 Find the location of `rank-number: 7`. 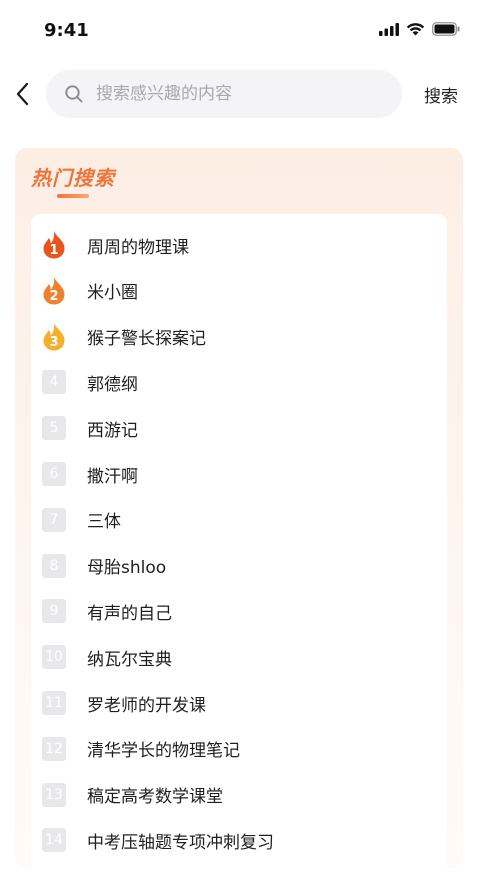

rank-number: 7 is located at coordinates (54, 519).